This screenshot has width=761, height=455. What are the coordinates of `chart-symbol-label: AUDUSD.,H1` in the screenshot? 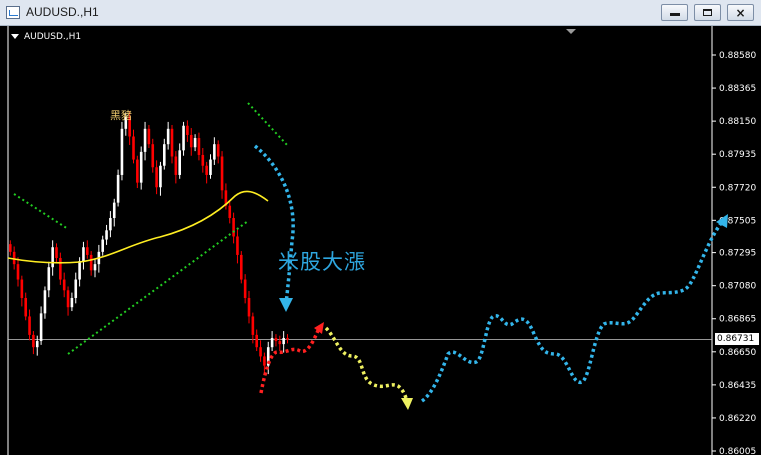 It's located at (53, 37).